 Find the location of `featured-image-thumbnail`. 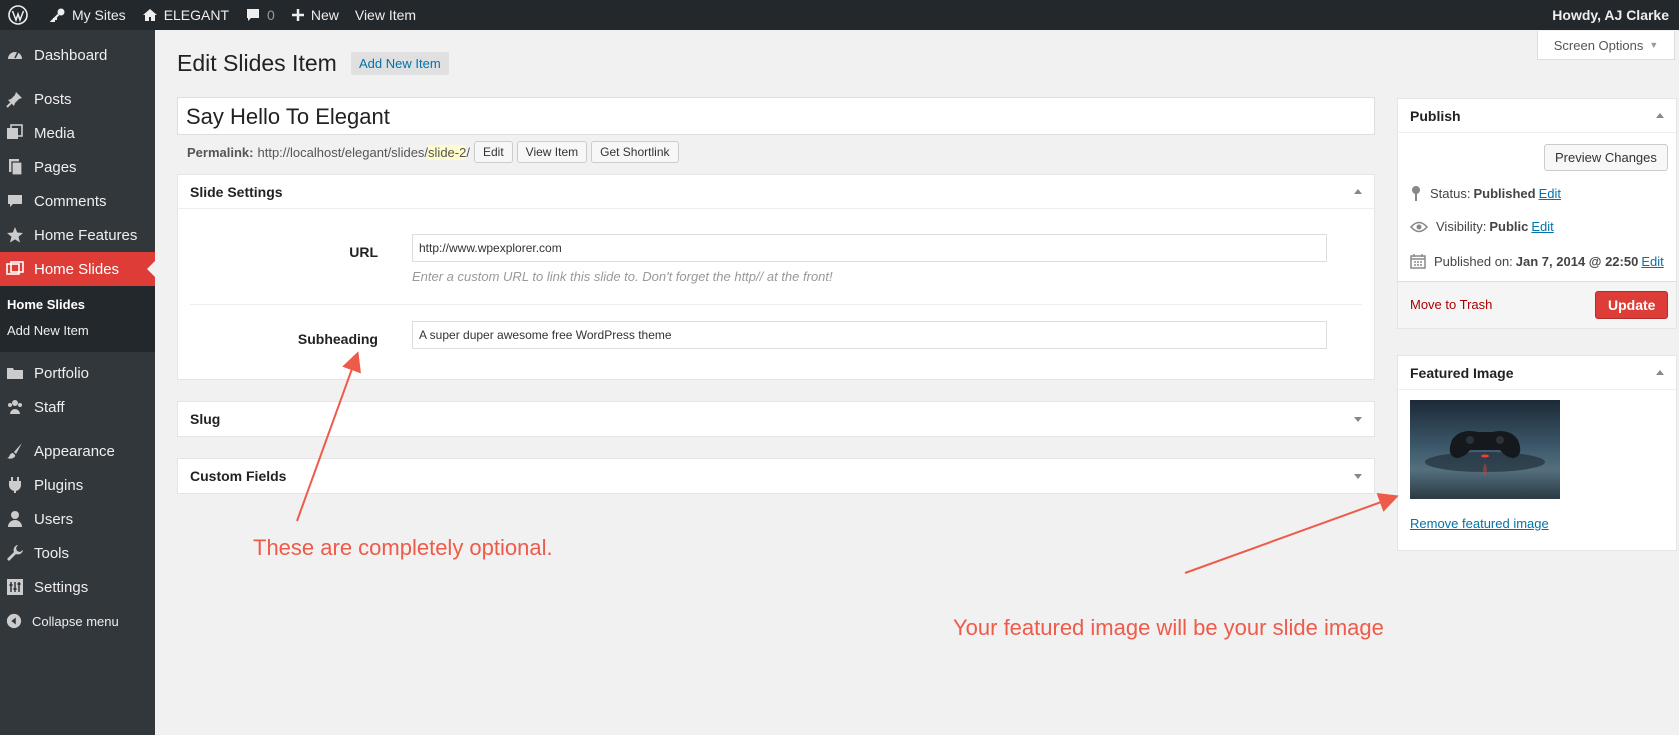

featured-image-thumbnail is located at coordinates (1485, 449).